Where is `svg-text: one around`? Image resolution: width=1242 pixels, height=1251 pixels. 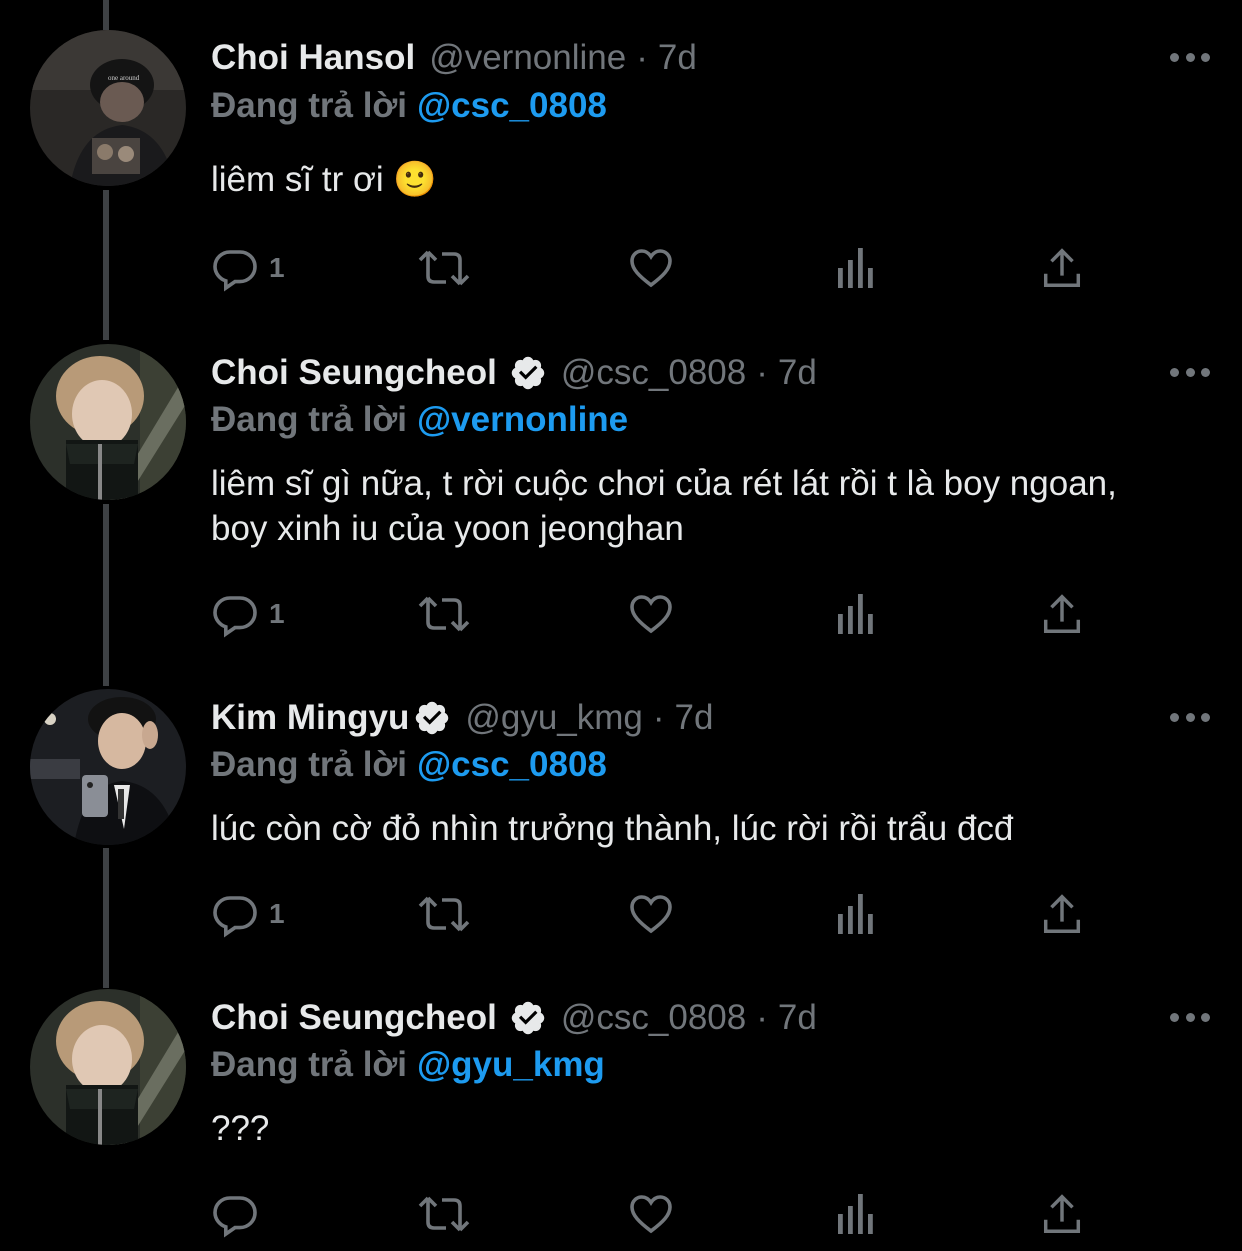 svg-text: one around is located at coordinates (124, 78).